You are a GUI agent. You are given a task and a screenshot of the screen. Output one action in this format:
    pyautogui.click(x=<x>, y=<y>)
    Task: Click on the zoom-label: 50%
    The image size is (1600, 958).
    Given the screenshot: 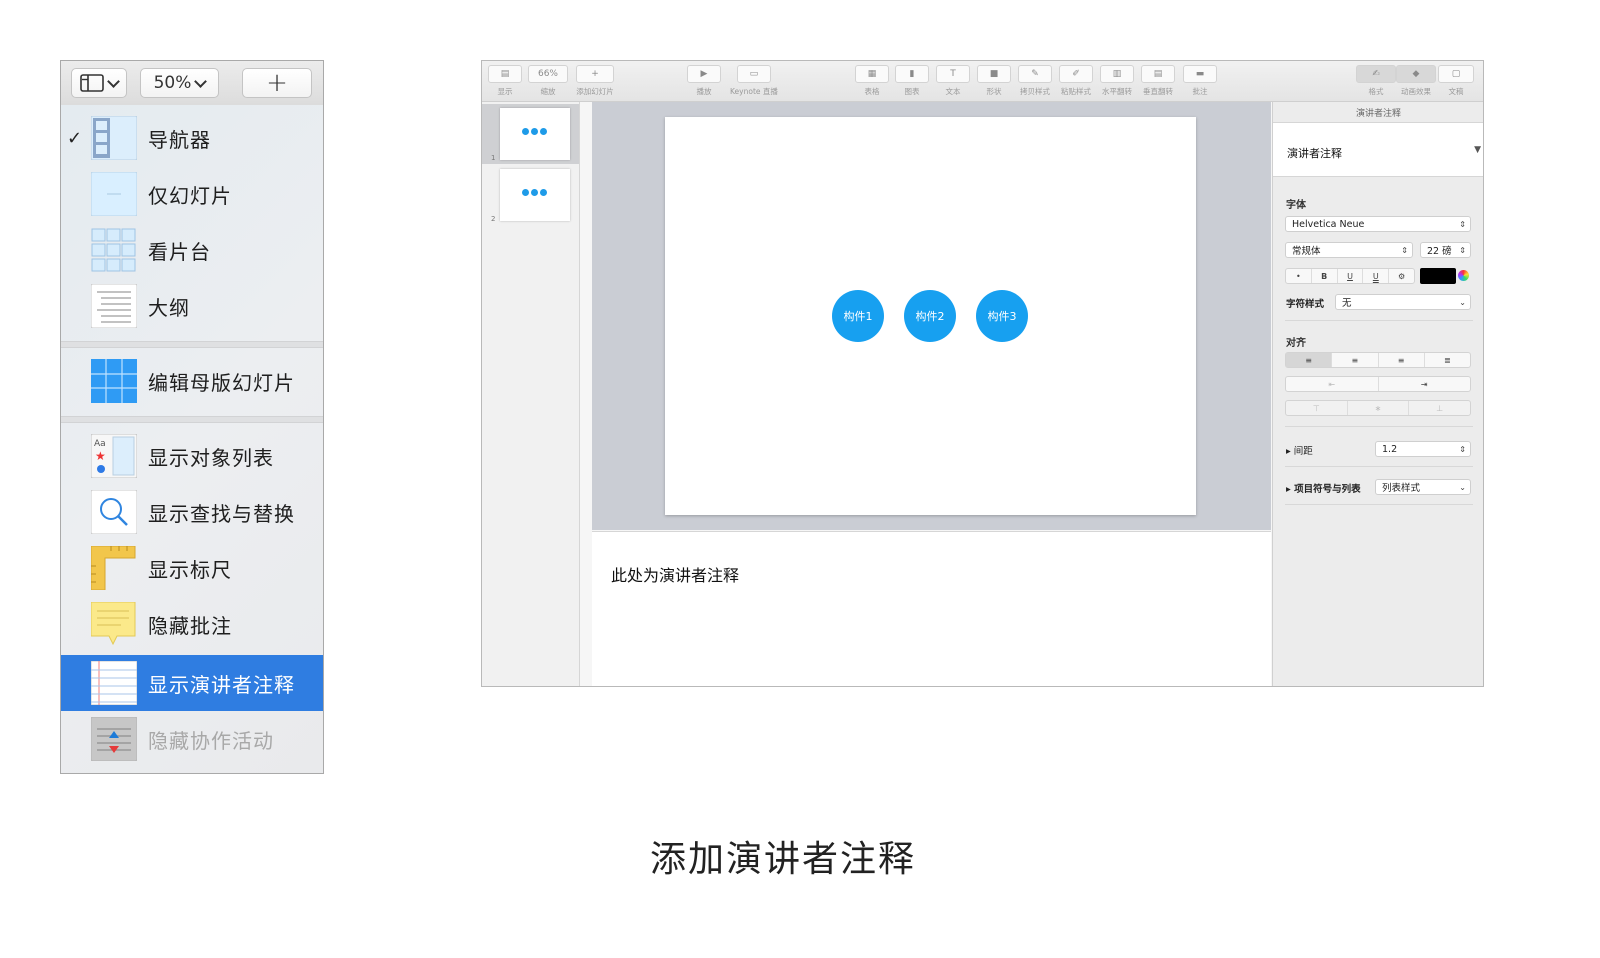 What is the action you would take?
    pyautogui.click(x=172, y=83)
    